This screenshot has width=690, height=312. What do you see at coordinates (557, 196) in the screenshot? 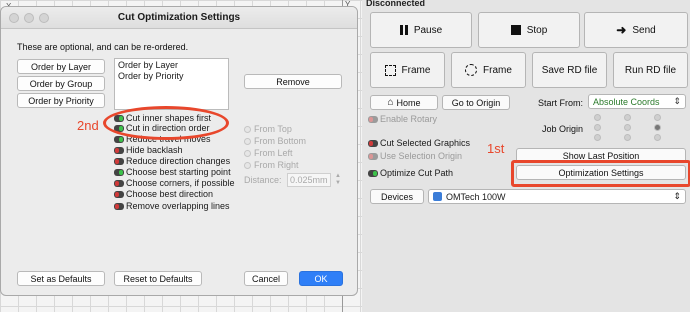
I see `device-select: OMTech 100W ⇕` at bounding box center [557, 196].